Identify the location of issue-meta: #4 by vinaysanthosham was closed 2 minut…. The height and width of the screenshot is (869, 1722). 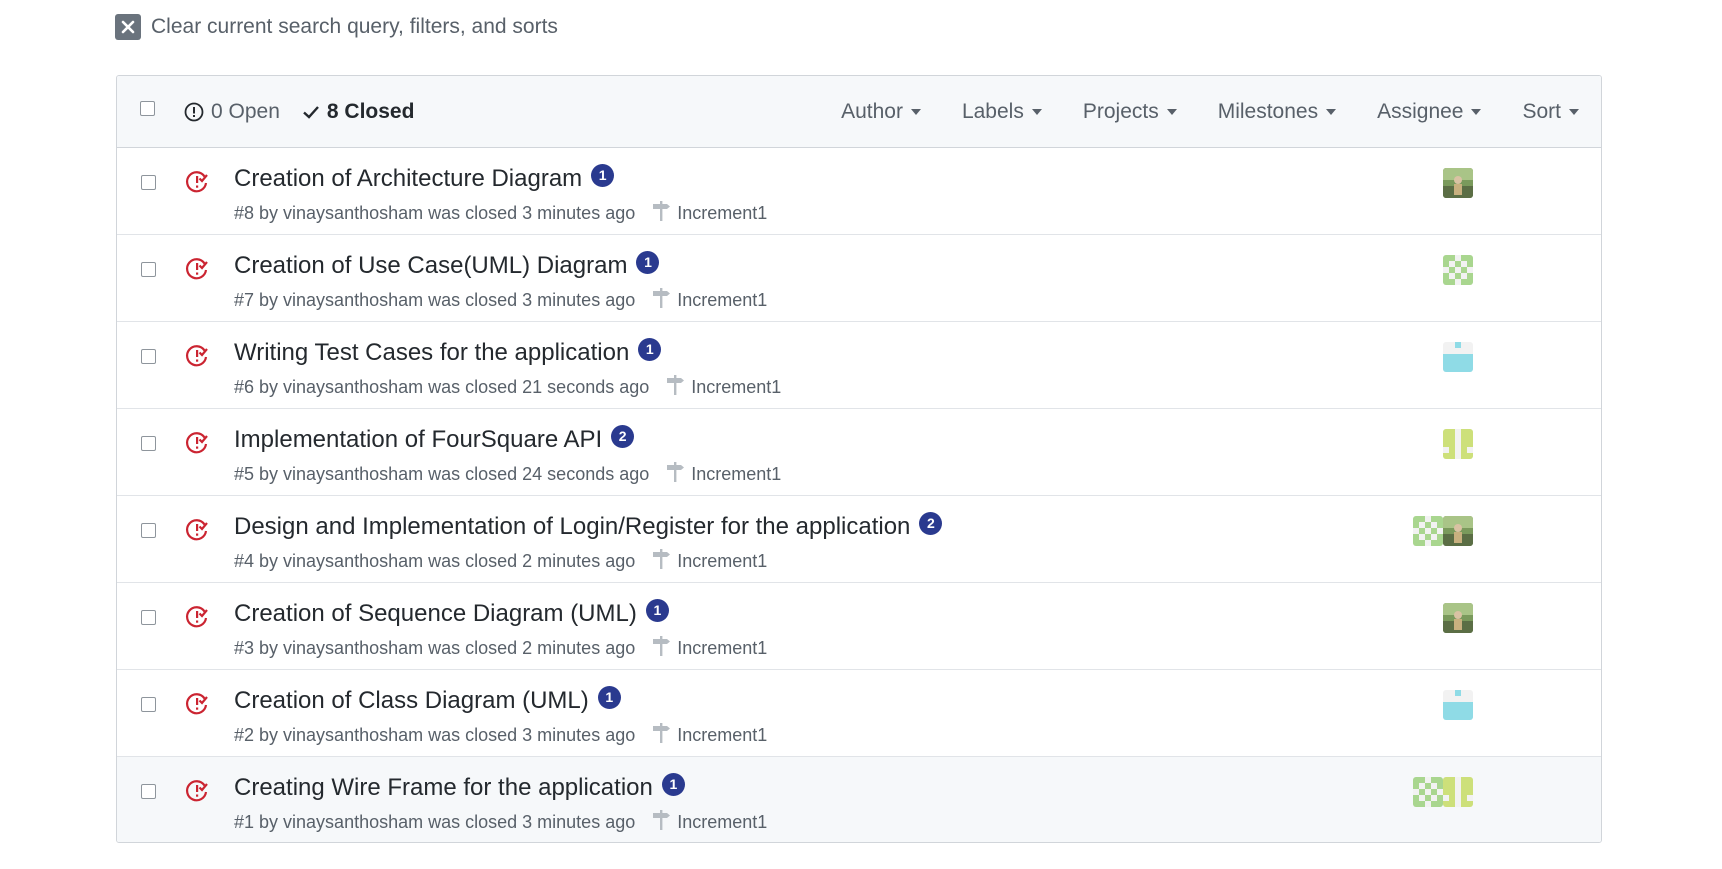
(435, 561).